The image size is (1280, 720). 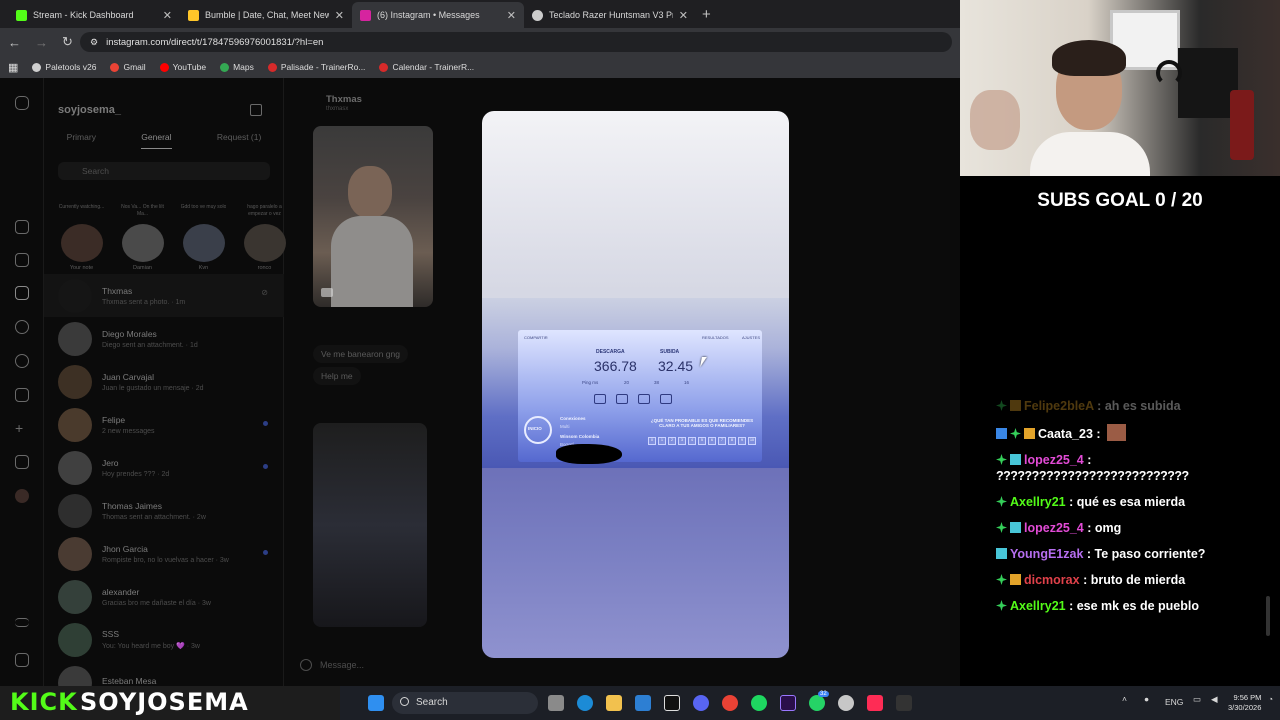 I want to click on discord-icon, so click(x=701, y=703).